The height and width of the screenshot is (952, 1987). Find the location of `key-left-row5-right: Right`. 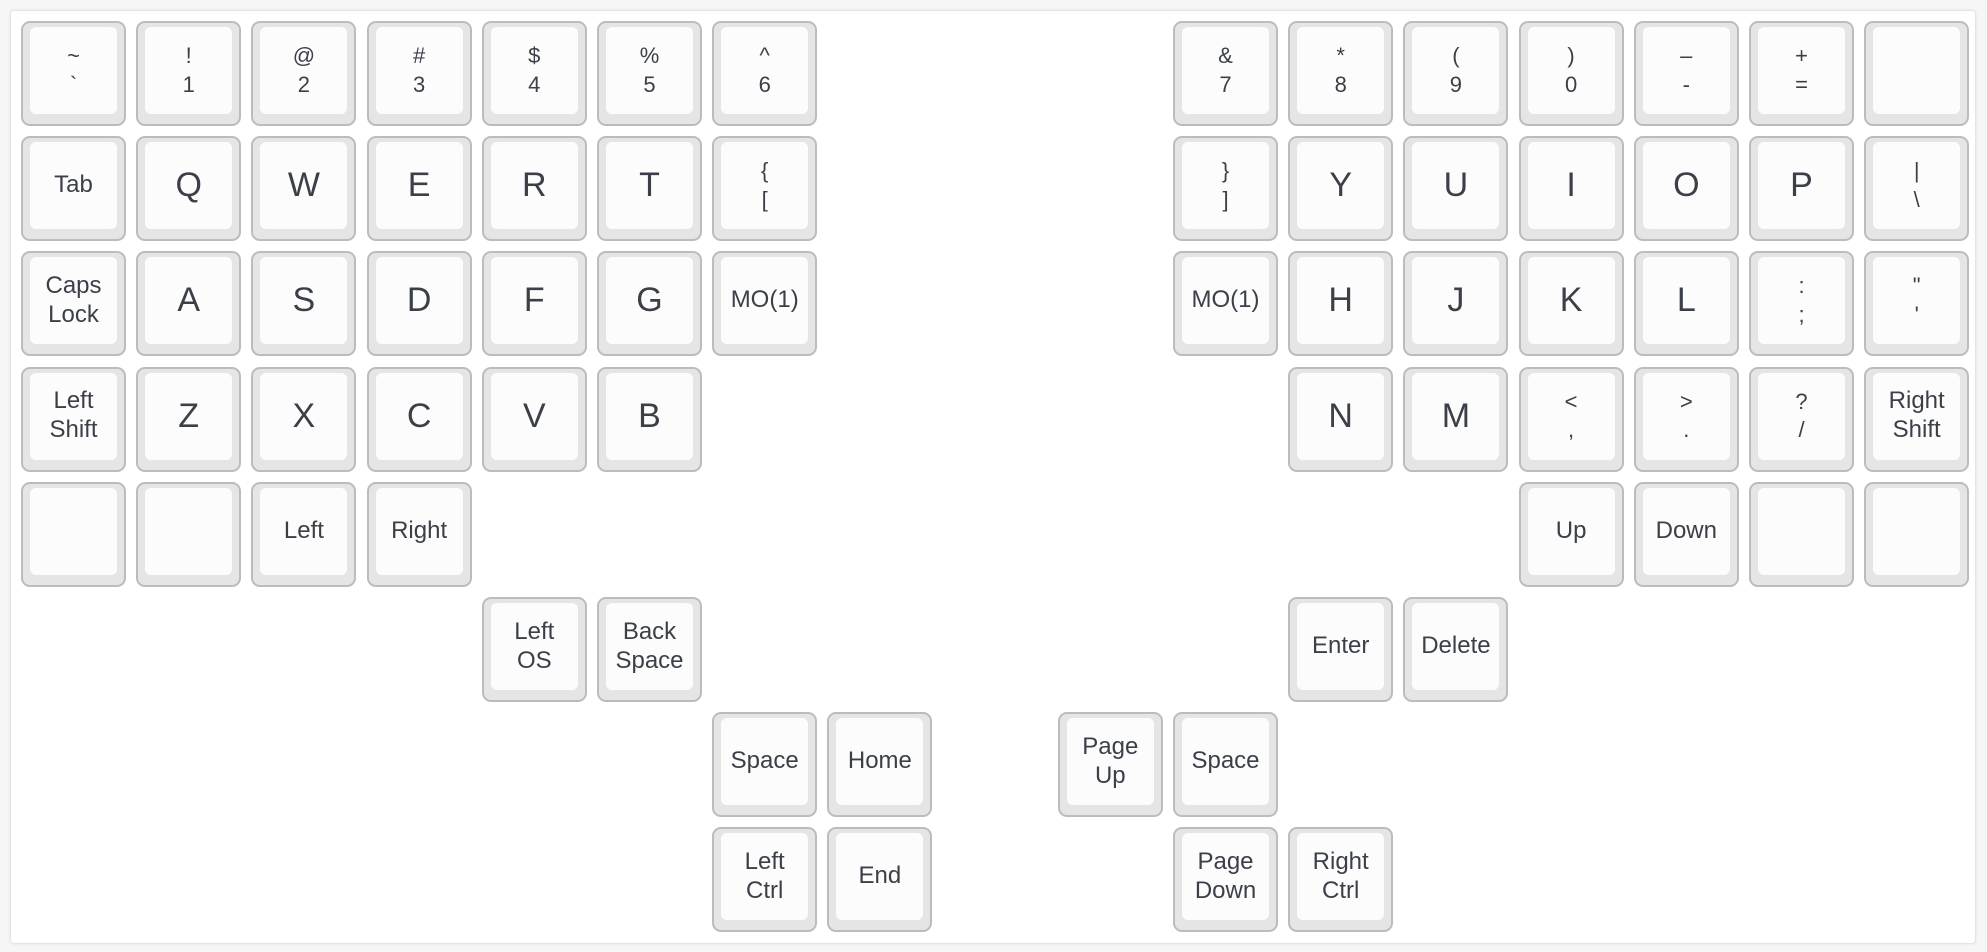

key-left-row5-right: Right is located at coordinates (419, 534).